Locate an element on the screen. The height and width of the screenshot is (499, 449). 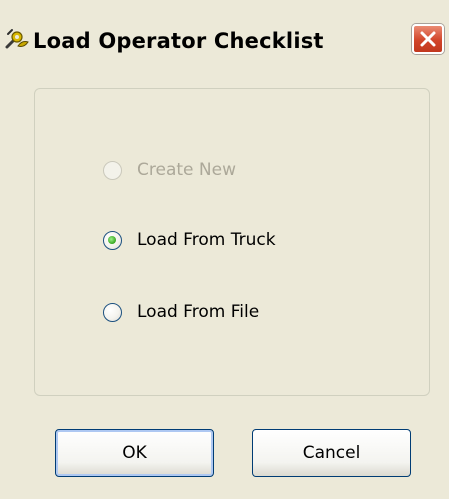
cancel-button: Cancel is located at coordinates (331, 453).